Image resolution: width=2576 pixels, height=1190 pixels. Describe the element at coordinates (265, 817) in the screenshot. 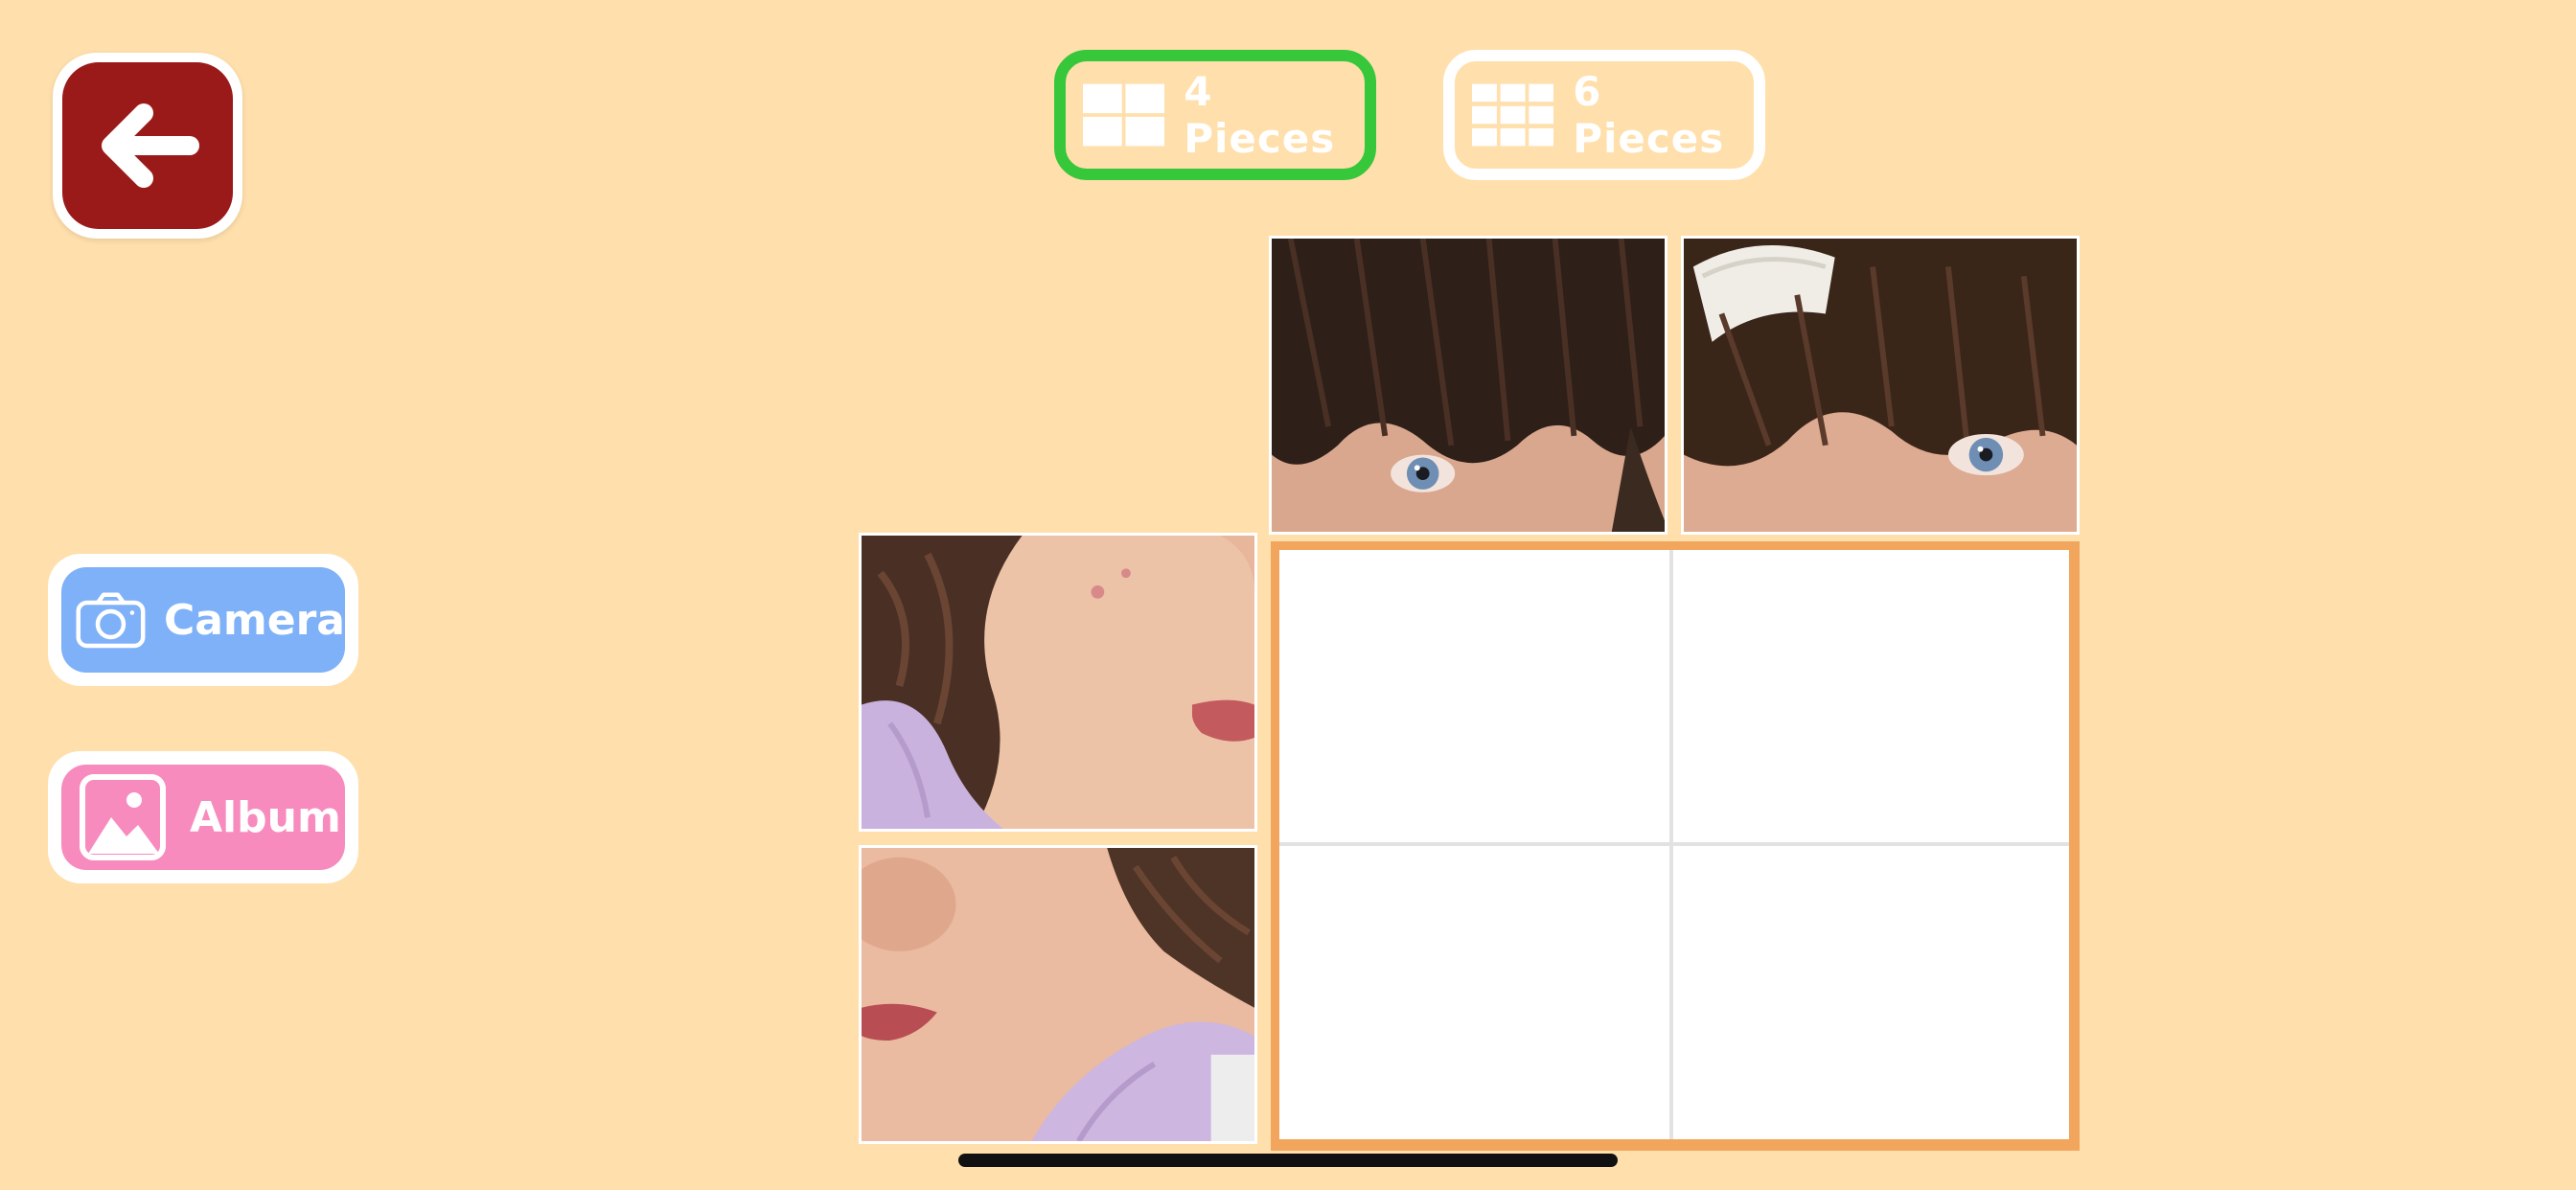

I see `album-label: Album` at that location.